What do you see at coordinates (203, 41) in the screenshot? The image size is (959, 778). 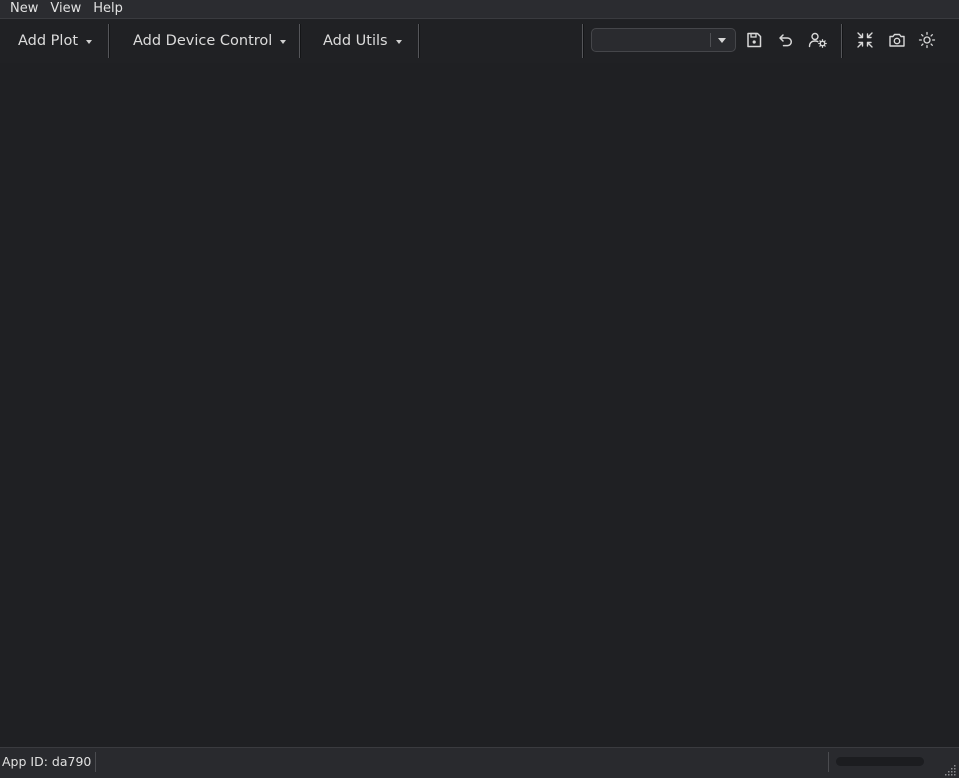 I see `add-device-control-label: Add Device Control` at bounding box center [203, 41].